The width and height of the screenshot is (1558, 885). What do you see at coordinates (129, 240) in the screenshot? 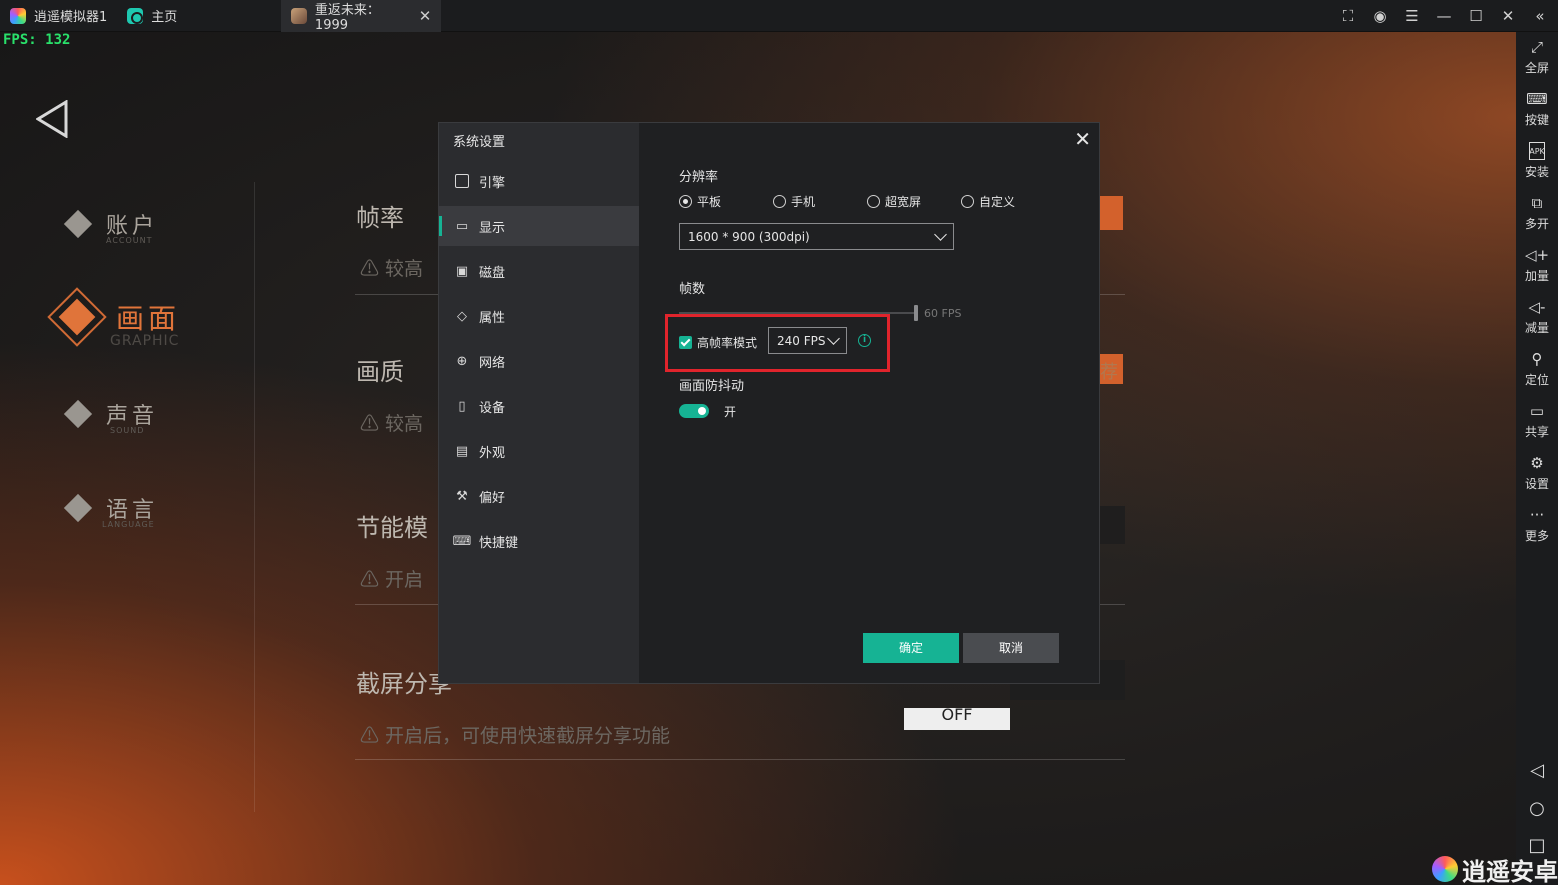
I see `menu-sub: ACCOUNT` at bounding box center [129, 240].